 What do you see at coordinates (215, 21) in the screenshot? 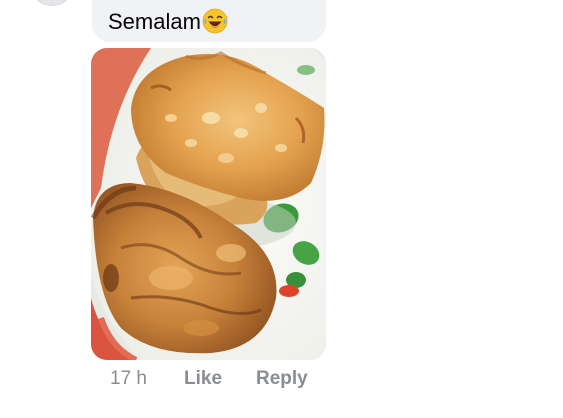
I see `laughing-tears-icon` at bounding box center [215, 21].